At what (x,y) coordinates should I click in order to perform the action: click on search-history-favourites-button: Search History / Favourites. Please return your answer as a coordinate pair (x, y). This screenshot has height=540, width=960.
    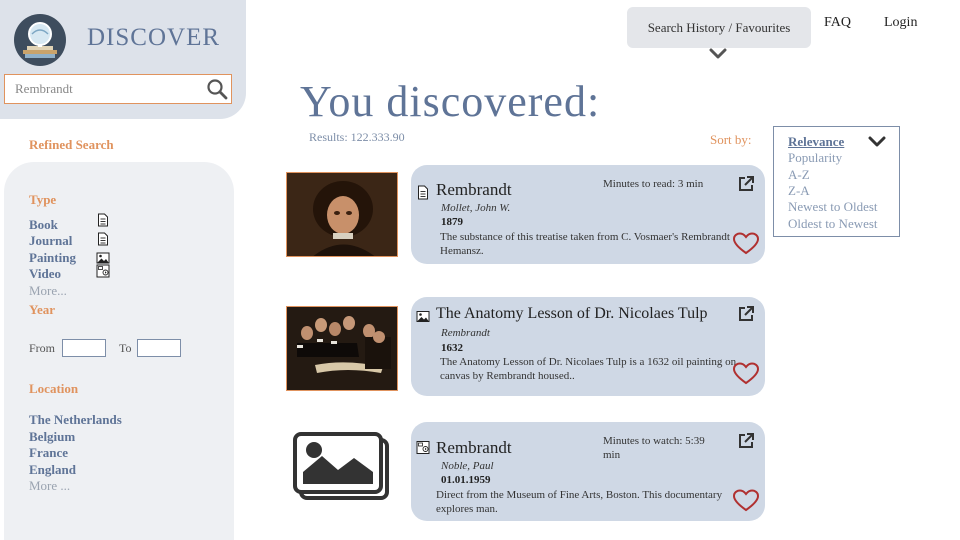
    Looking at the image, I should click on (719, 27).